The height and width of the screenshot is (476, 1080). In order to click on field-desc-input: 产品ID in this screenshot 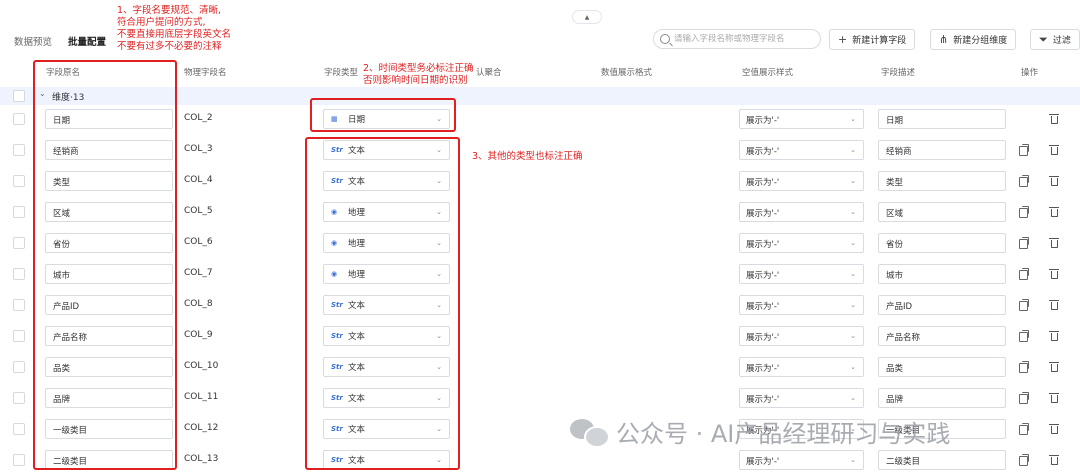, I will do `click(942, 305)`.